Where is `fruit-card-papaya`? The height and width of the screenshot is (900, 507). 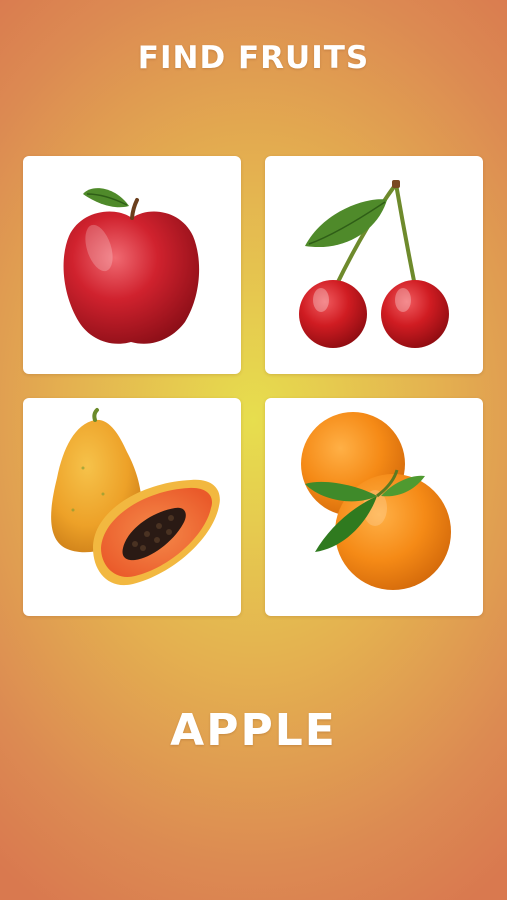 fruit-card-papaya is located at coordinates (132, 507).